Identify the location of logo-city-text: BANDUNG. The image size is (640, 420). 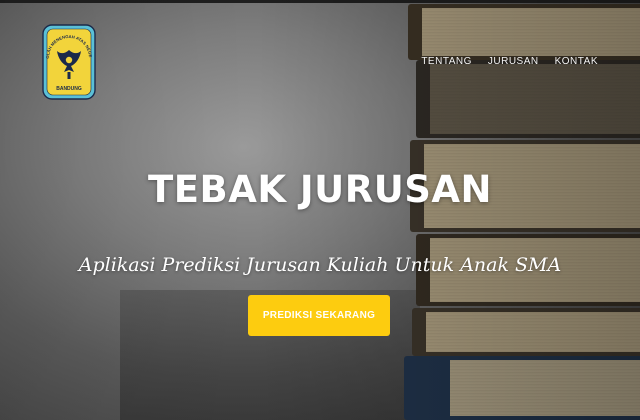
(69, 89).